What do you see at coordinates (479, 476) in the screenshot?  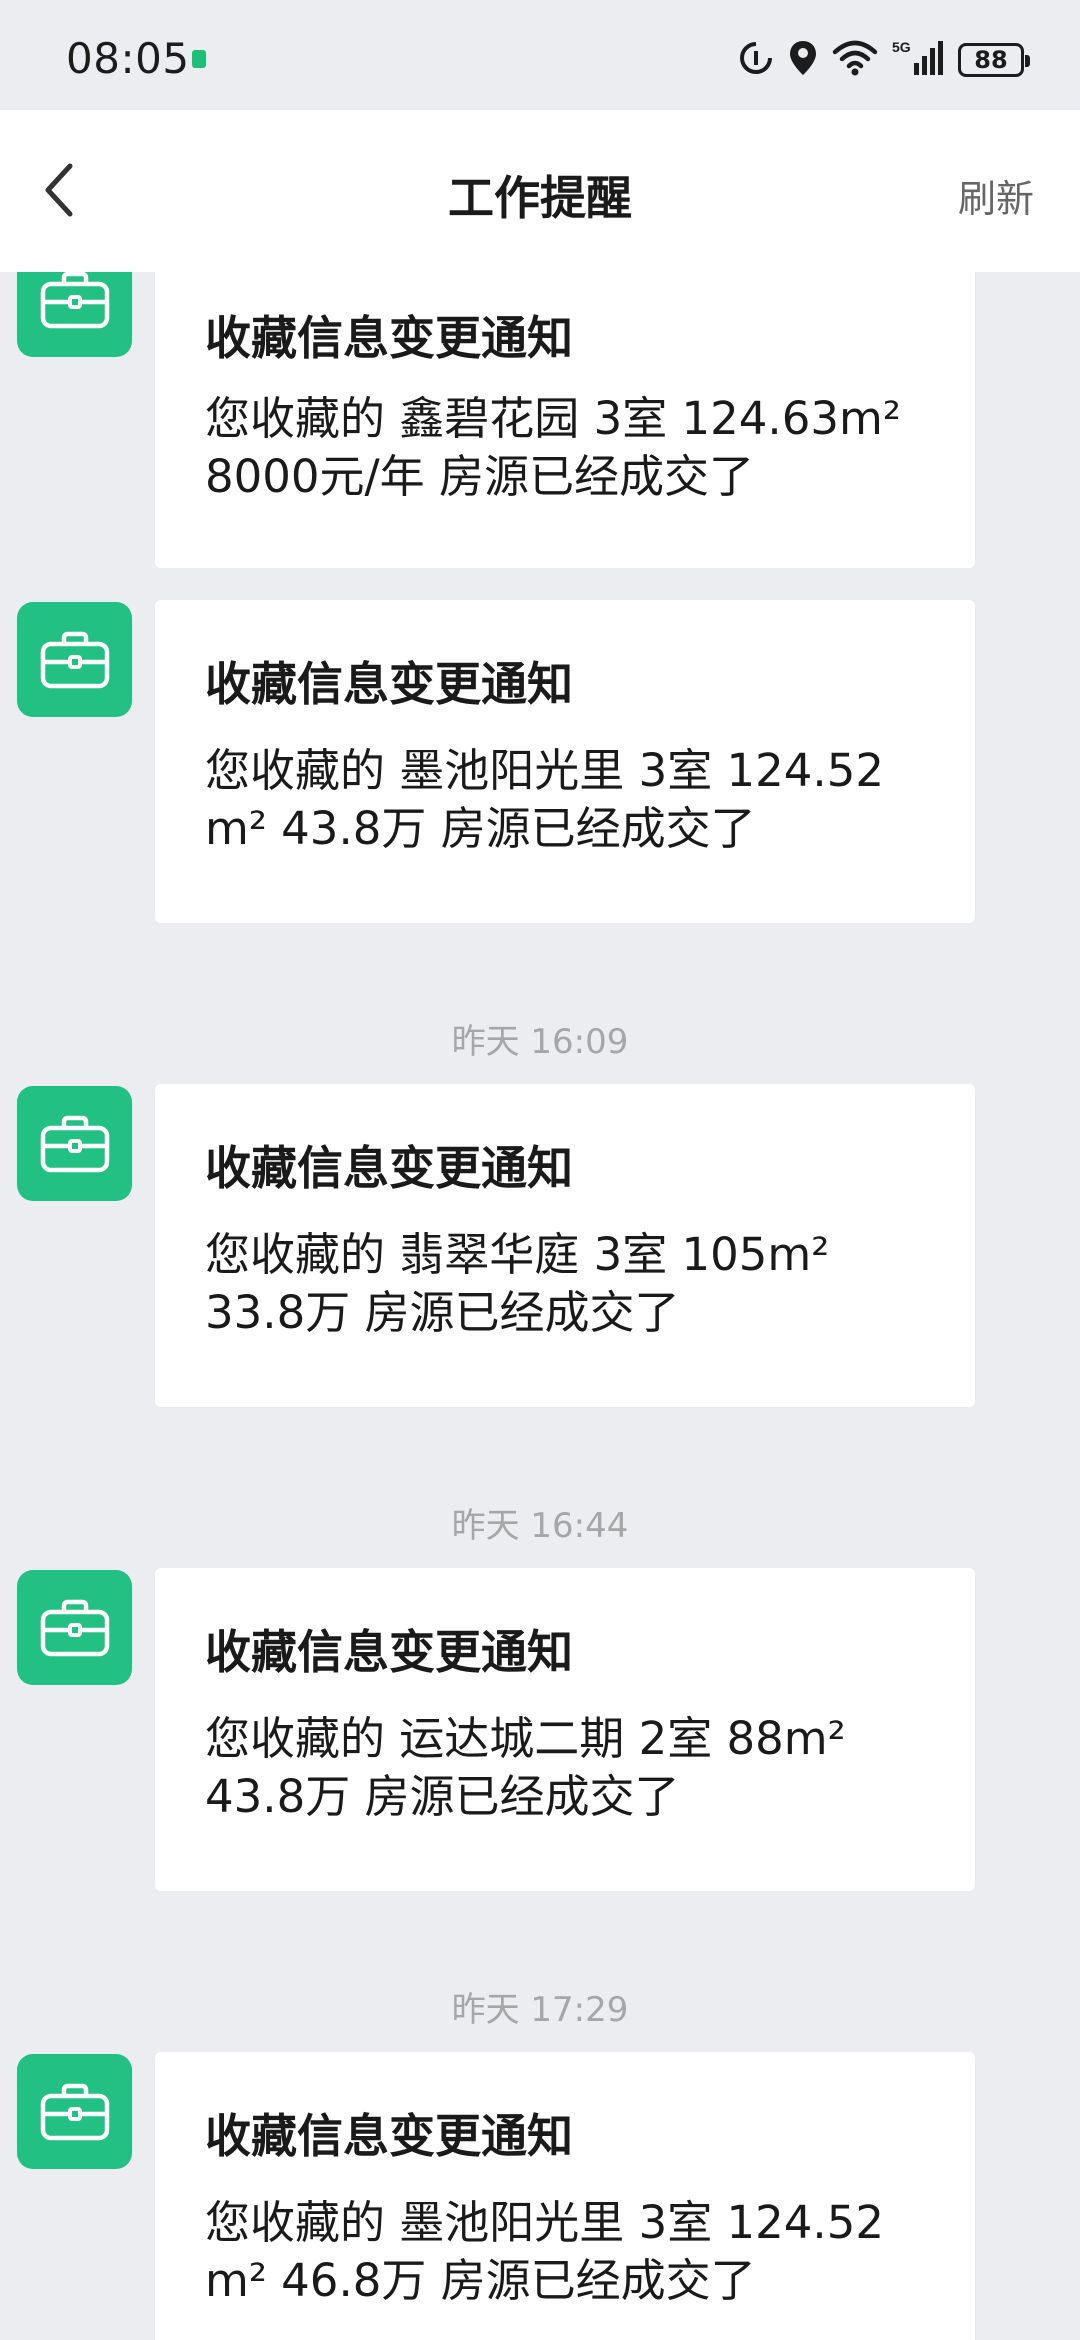 I see `message-body-line: 8000元/年 房源已经成交了` at bounding box center [479, 476].